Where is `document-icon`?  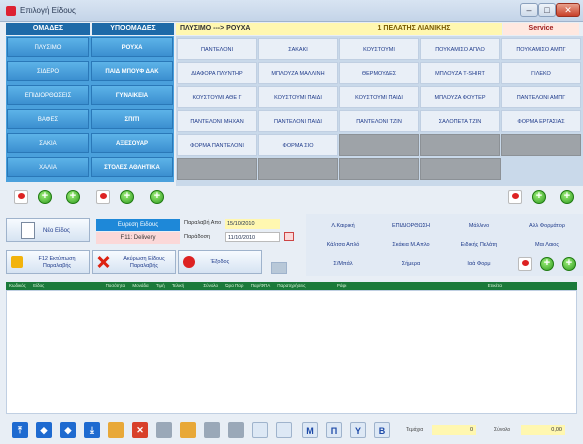 document-icon is located at coordinates (236, 430).